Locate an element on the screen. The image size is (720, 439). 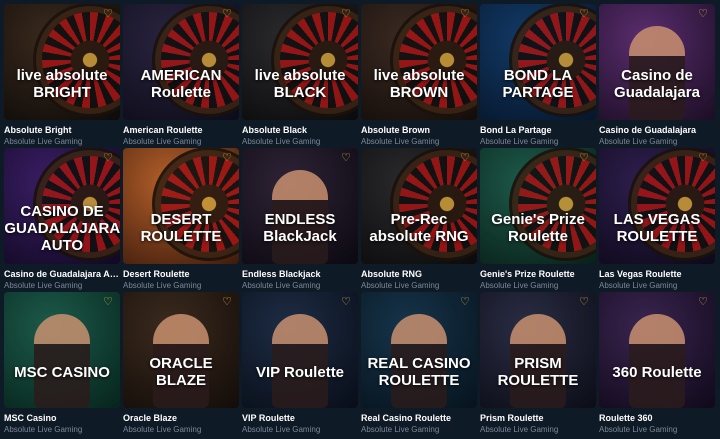
game-name: Genie's Prize Roulette is located at coordinates (538, 274).